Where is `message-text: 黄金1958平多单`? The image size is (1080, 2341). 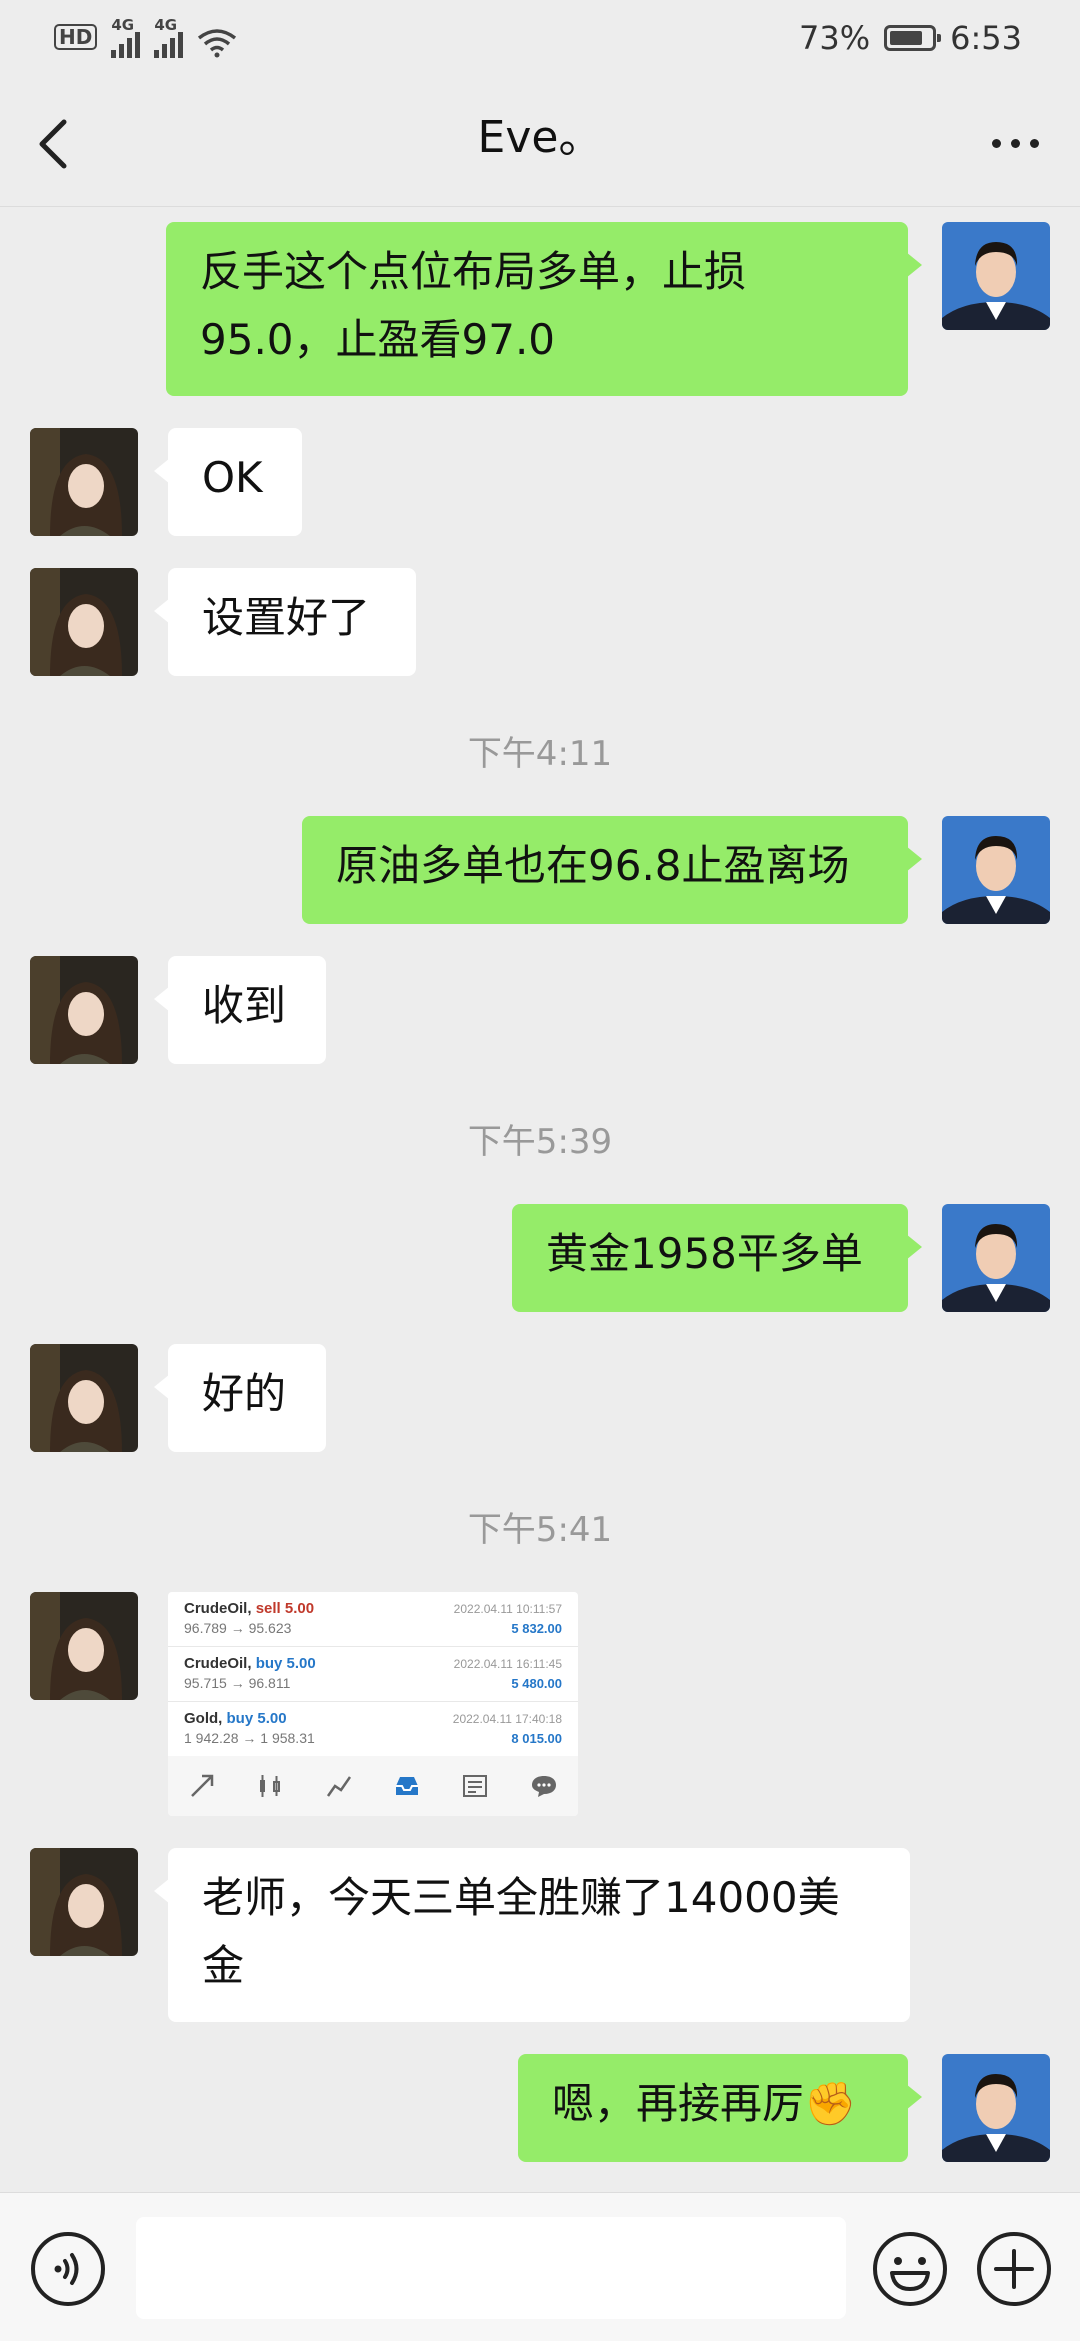 message-text: 黄金1958平多单 is located at coordinates (704, 1253).